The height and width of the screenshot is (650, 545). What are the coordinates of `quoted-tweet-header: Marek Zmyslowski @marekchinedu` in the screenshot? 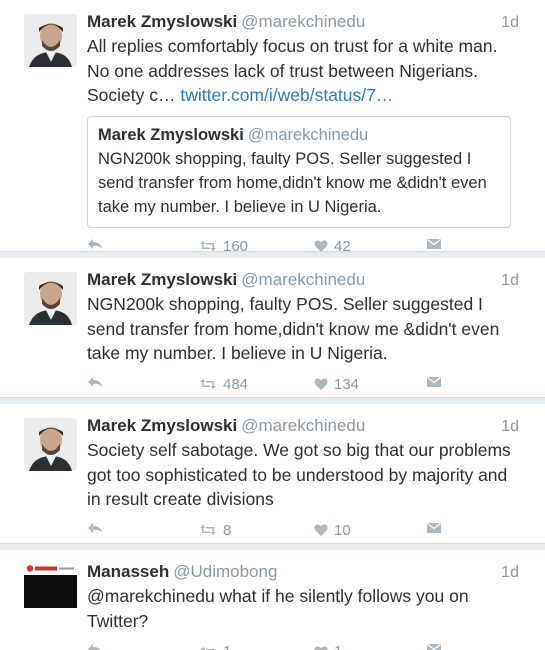 It's located at (299, 135).